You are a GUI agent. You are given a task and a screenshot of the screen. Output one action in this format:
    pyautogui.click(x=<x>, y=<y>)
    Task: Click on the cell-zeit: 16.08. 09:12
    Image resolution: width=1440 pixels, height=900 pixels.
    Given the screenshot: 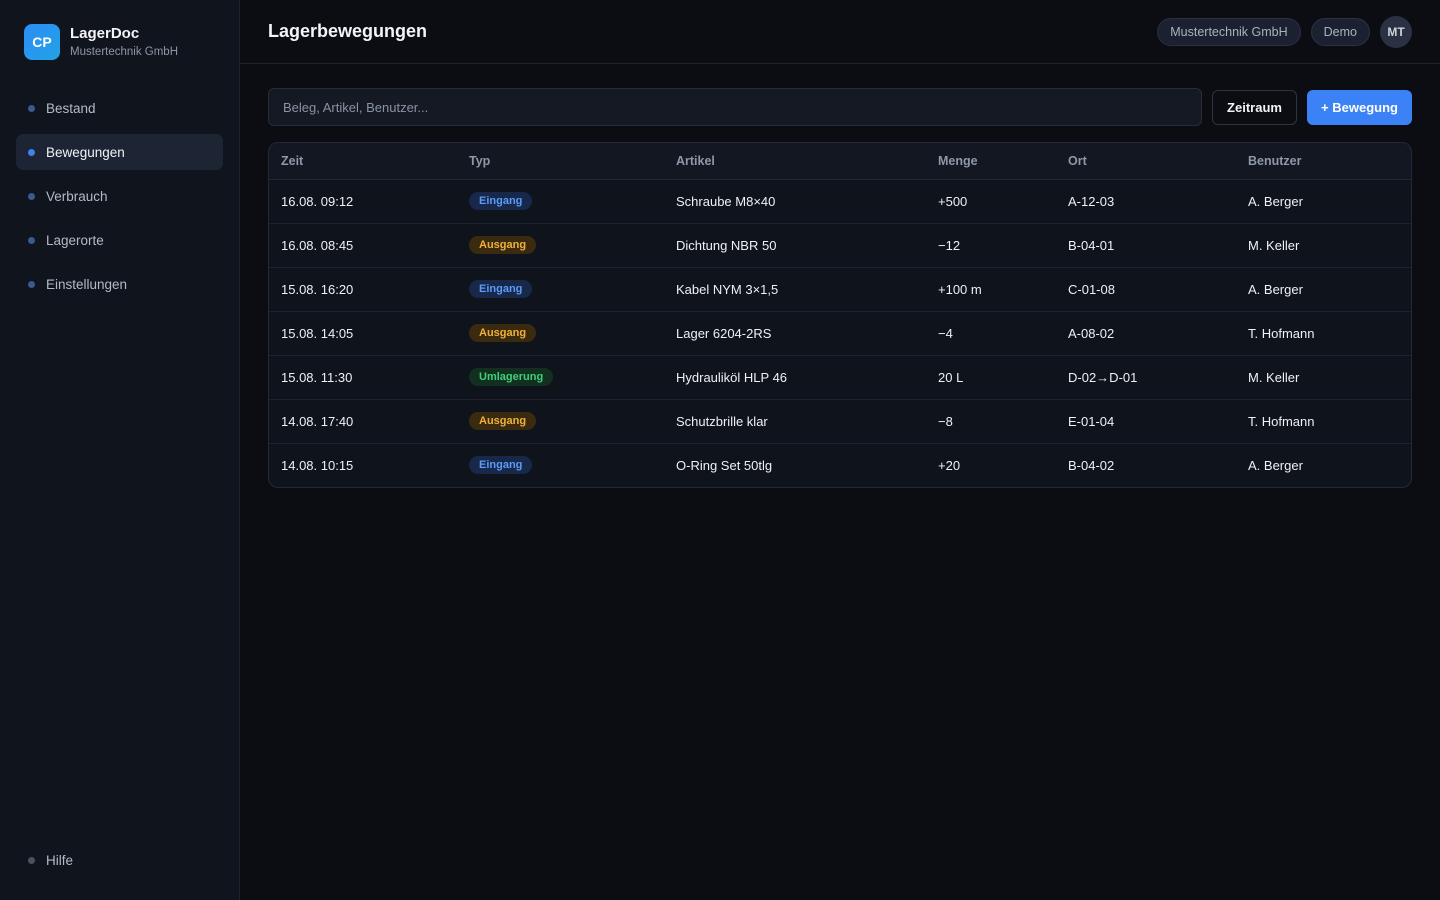 What is the action you would take?
    pyautogui.click(x=363, y=201)
    